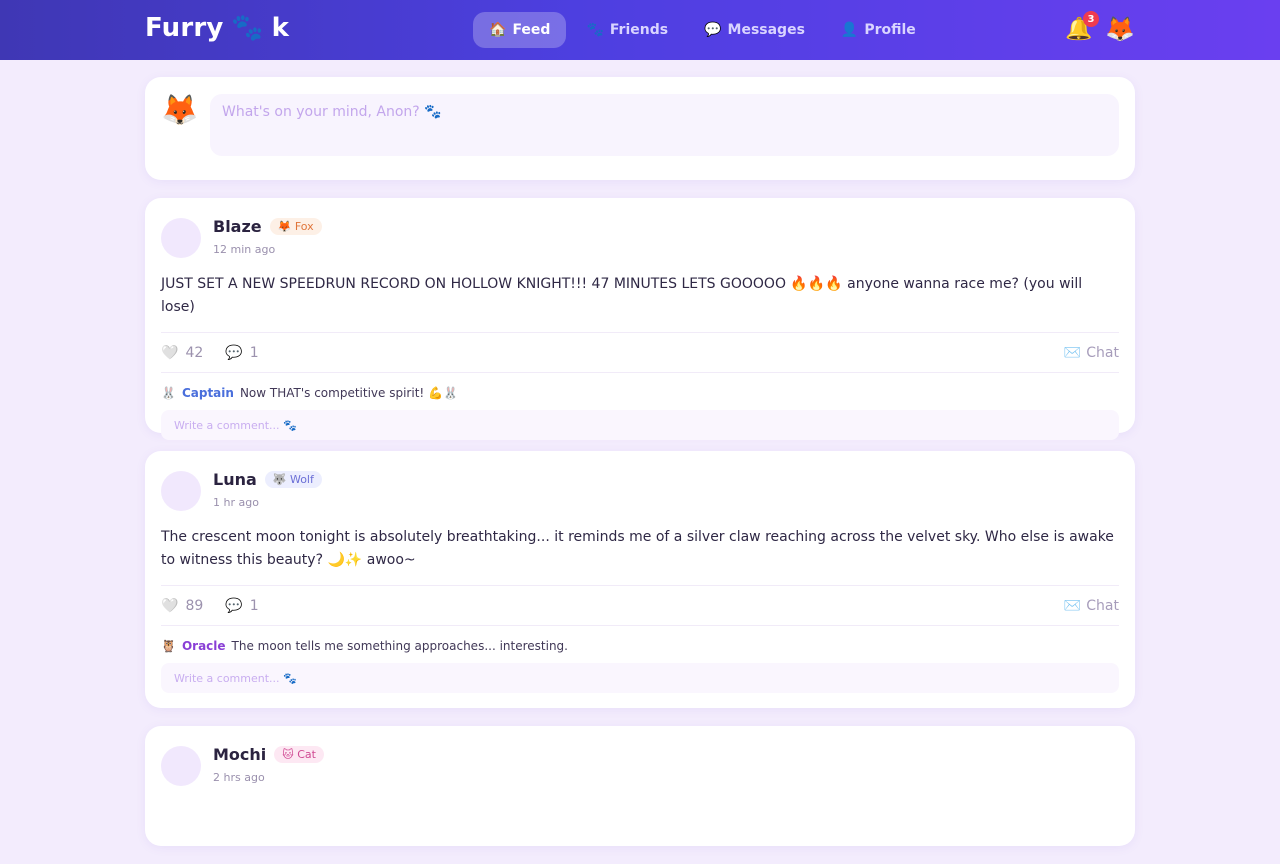 This screenshot has height=864, width=1280. I want to click on owl-icon: 🦉, so click(168, 646).